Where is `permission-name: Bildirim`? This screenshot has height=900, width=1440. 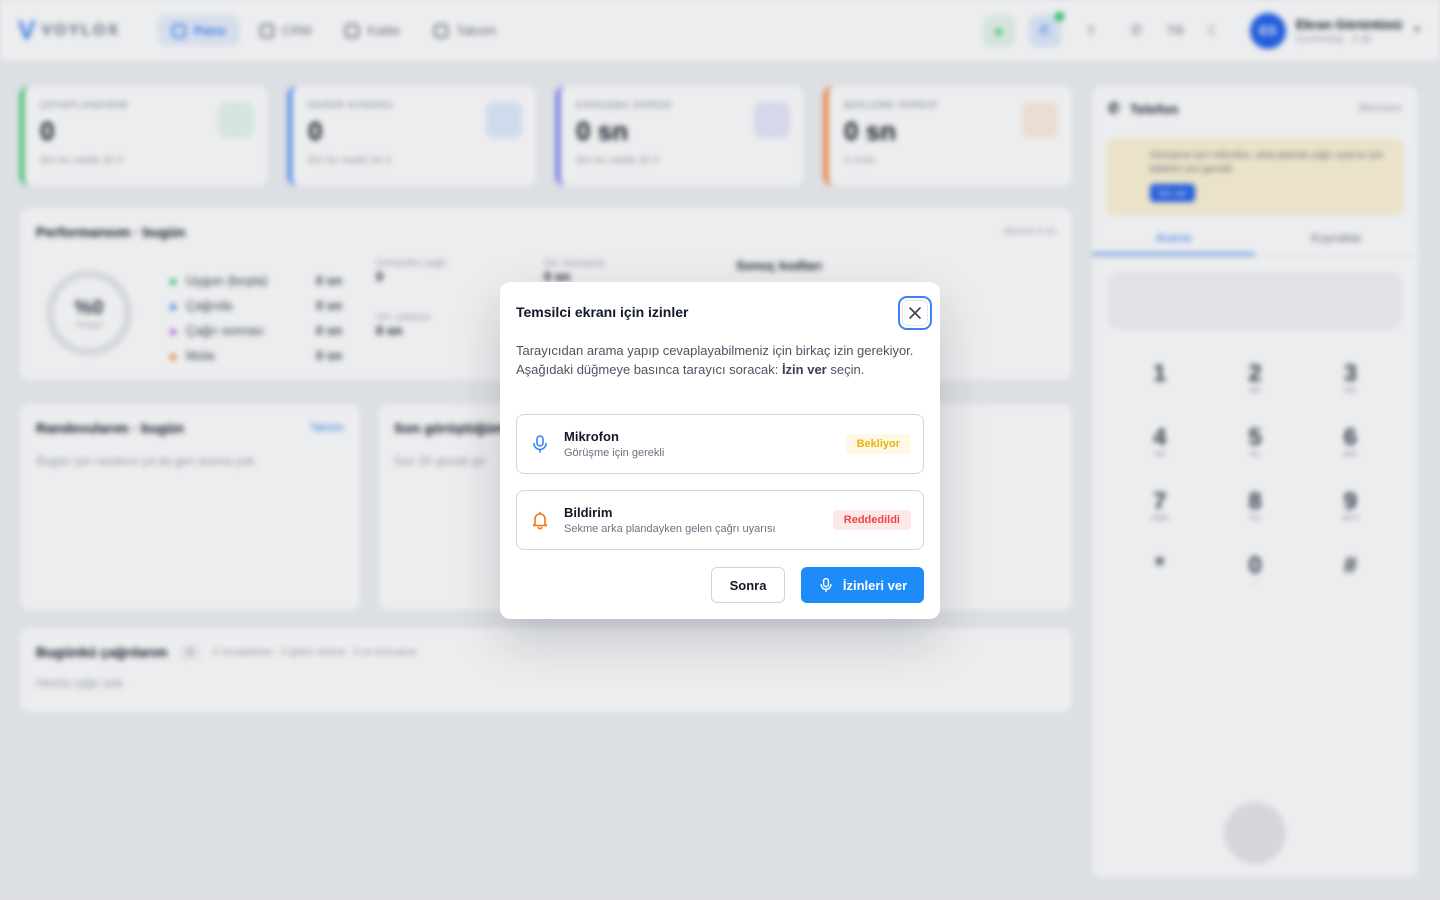
permission-name: Bildirim is located at coordinates (588, 512).